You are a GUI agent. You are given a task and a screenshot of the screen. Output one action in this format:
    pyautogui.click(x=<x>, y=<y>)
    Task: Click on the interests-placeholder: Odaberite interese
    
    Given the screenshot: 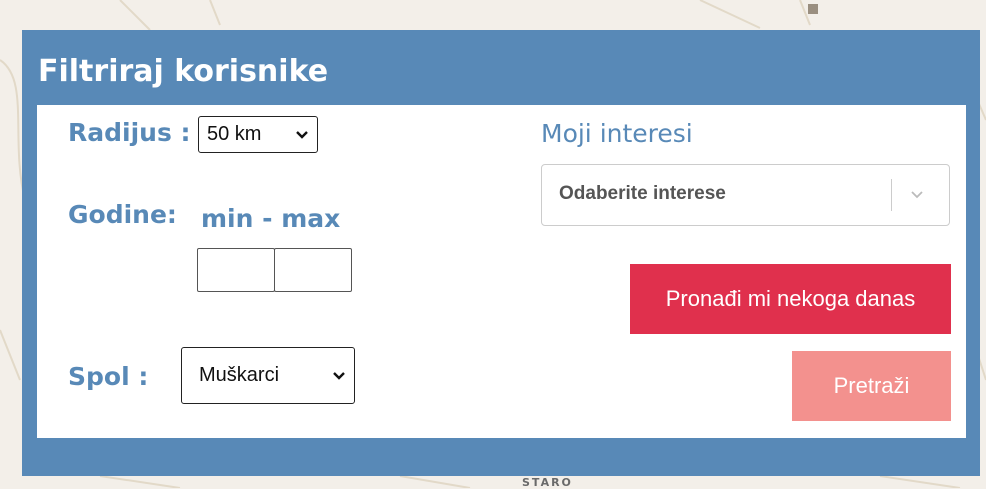 What is the action you would take?
    pyautogui.click(x=642, y=193)
    